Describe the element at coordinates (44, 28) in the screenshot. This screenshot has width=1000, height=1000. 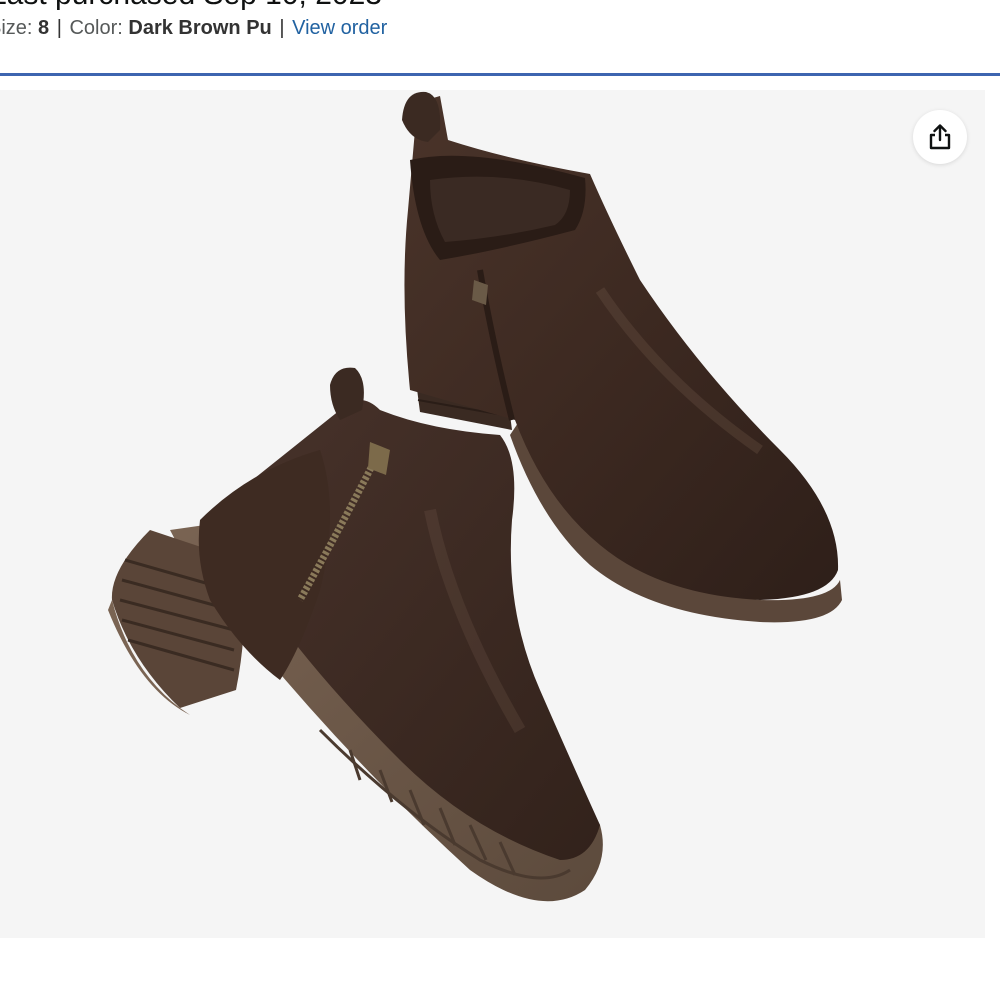
I see `size-value: 8` at that location.